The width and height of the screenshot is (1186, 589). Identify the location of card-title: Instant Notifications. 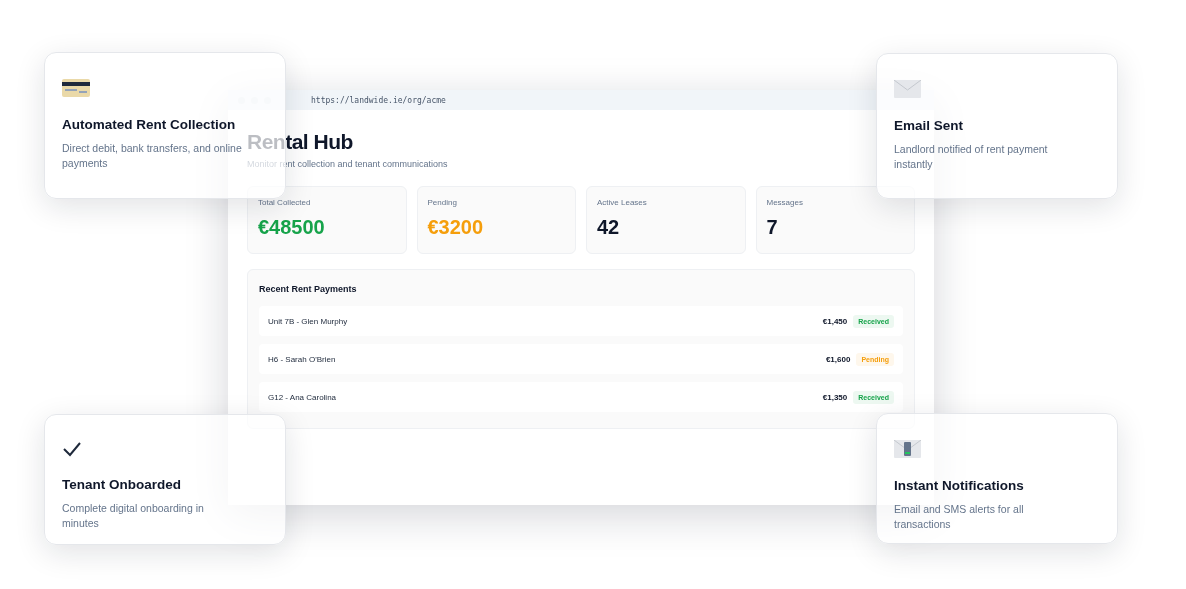
(959, 485).